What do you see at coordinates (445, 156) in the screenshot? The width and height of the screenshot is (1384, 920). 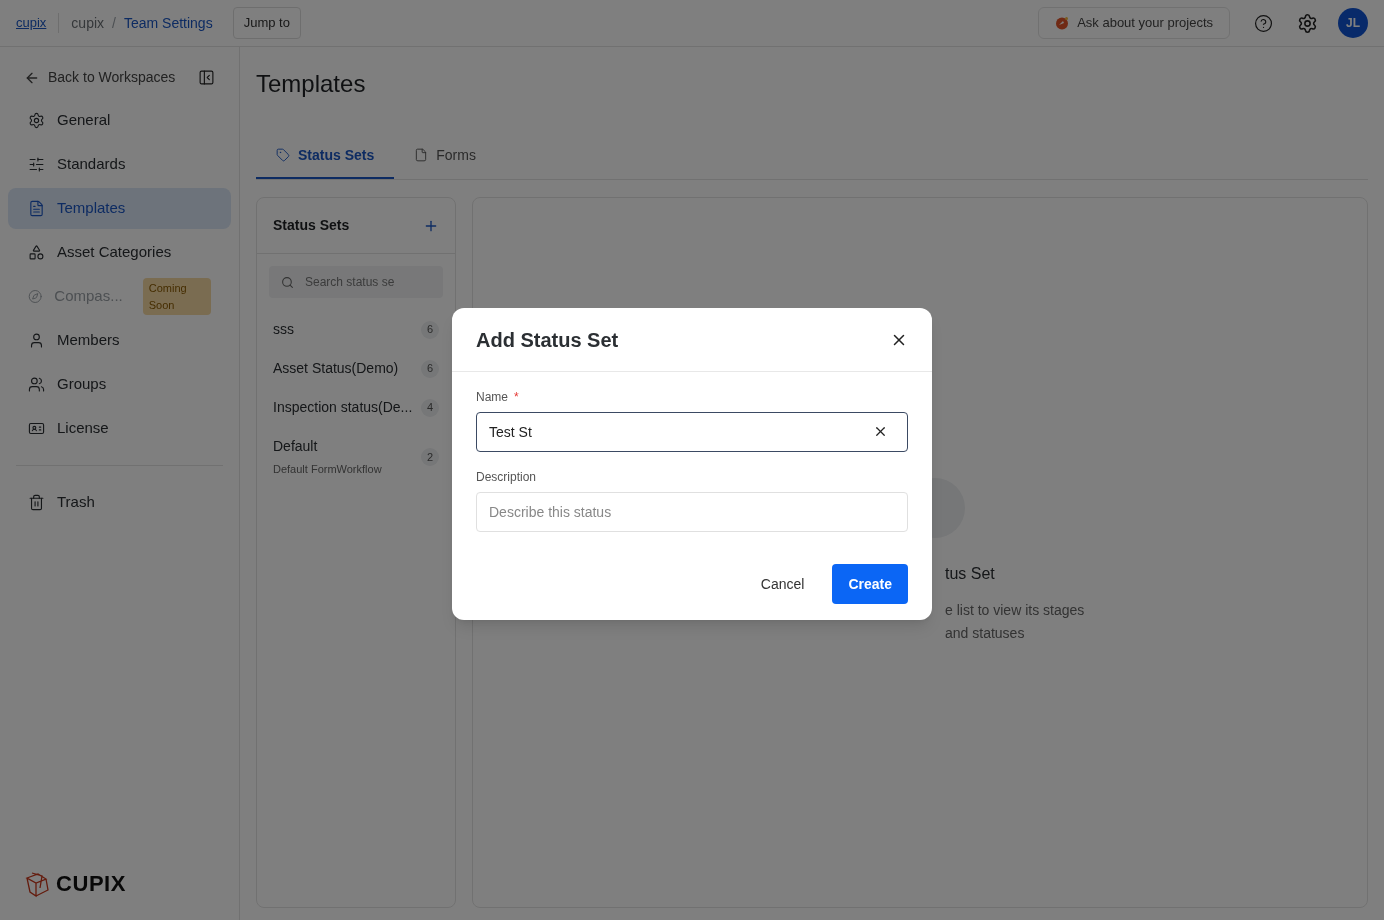 I see `tab: Forms` at bounding box center [445, 156].